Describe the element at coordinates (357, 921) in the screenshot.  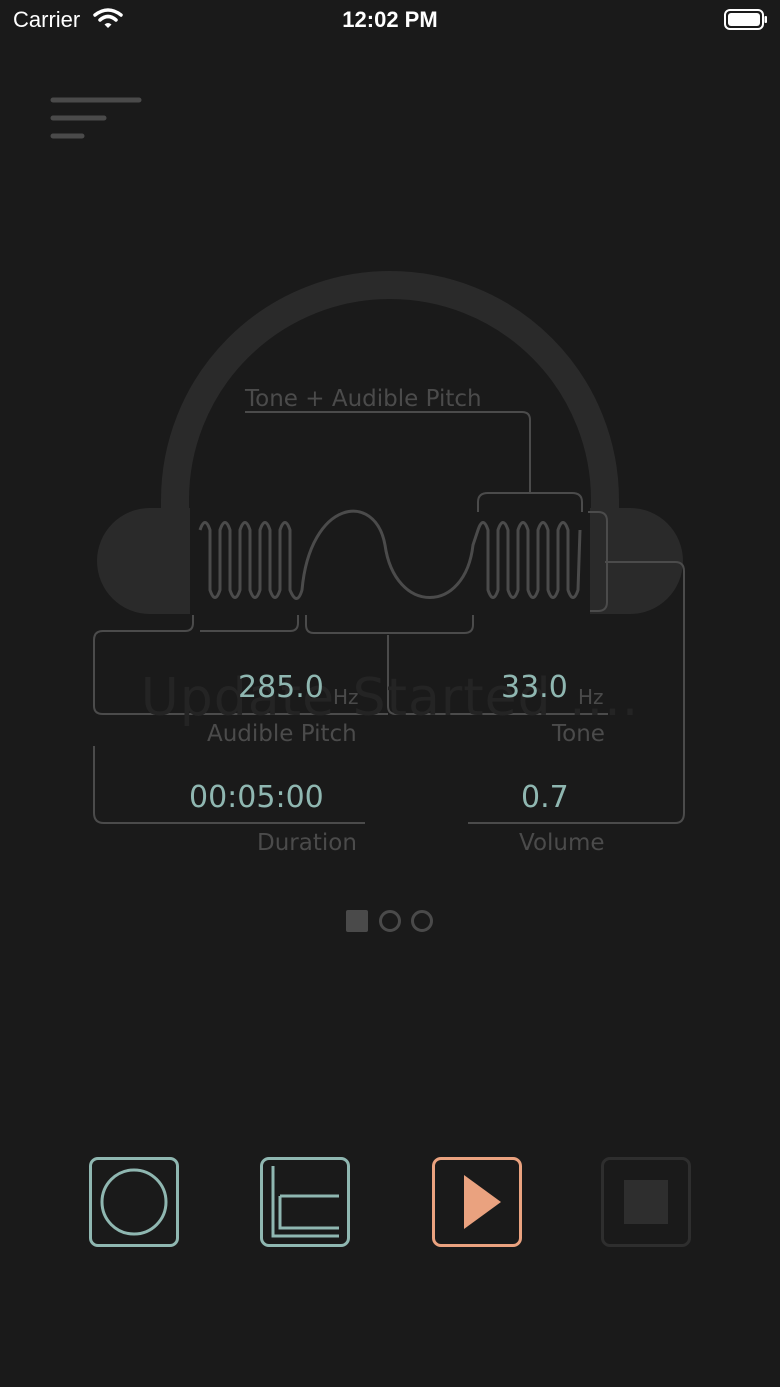
I see `page-dot-1-active` at that location.